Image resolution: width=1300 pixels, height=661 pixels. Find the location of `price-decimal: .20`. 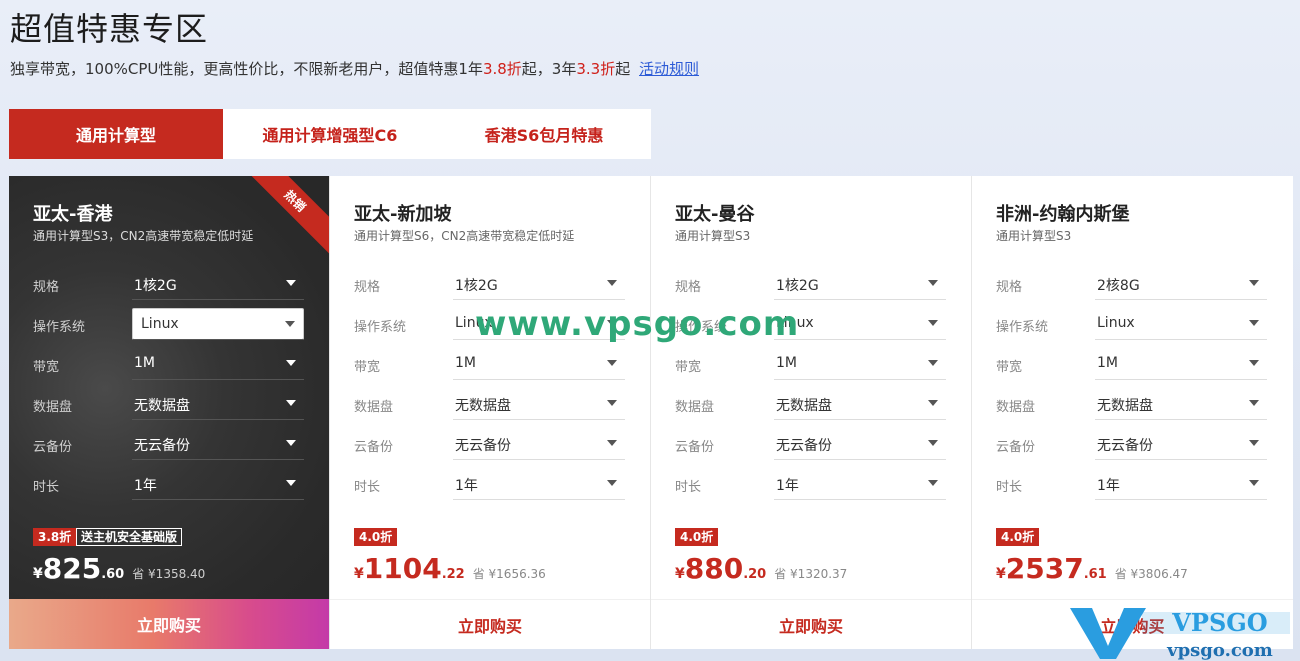

price-decimal: .20 is located at coordinates (755, 574).